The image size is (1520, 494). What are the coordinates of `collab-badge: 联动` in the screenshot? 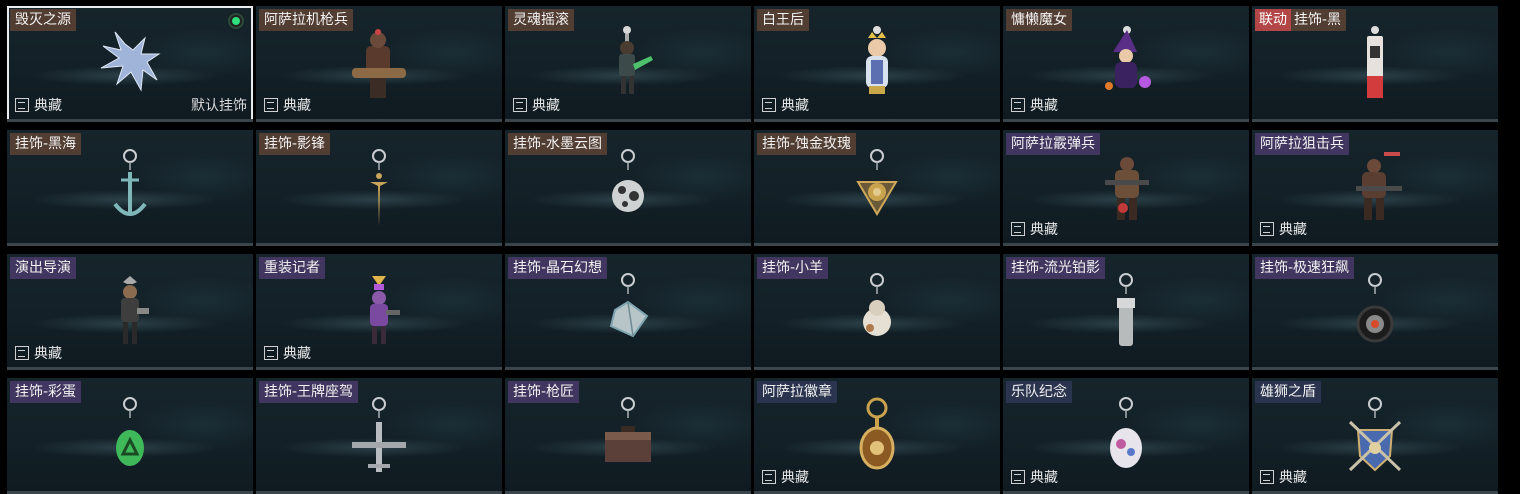 It's located at (1273, 20).